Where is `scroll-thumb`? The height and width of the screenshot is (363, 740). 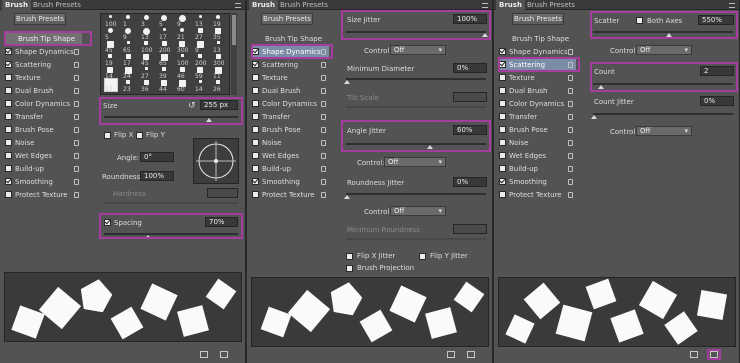 scroll-thumb is located at coordinates (234, 30).